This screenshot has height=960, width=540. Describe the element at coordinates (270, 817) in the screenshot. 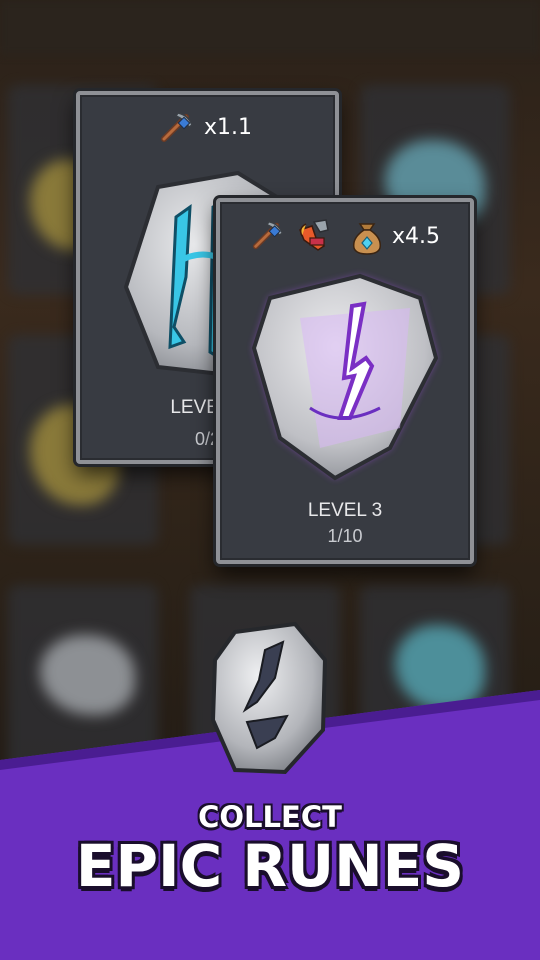

I see `promo-line-1: COLLECT` at that location.